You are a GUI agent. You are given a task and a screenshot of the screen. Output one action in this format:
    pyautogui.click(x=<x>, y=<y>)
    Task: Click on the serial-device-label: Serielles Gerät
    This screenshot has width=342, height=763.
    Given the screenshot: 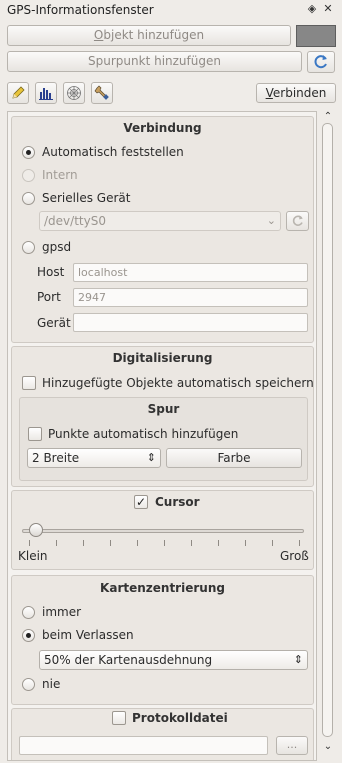 What is the action you would take?
    pyautogui.click(x=86, y=198)
    